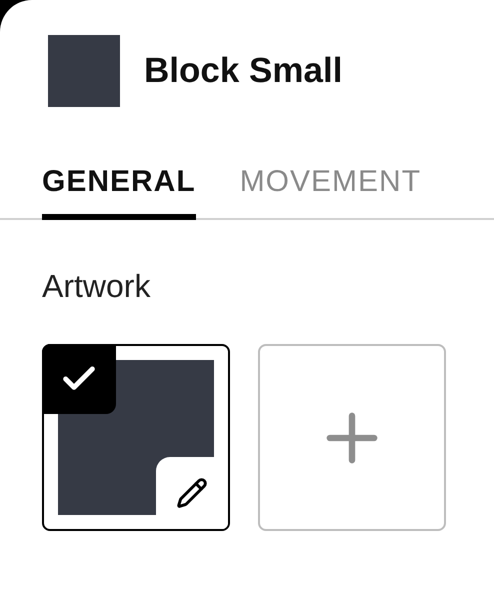 The height and width of the screenshot is (593, 494). I want to click on edit-pencil-icon, so click(192, 493).